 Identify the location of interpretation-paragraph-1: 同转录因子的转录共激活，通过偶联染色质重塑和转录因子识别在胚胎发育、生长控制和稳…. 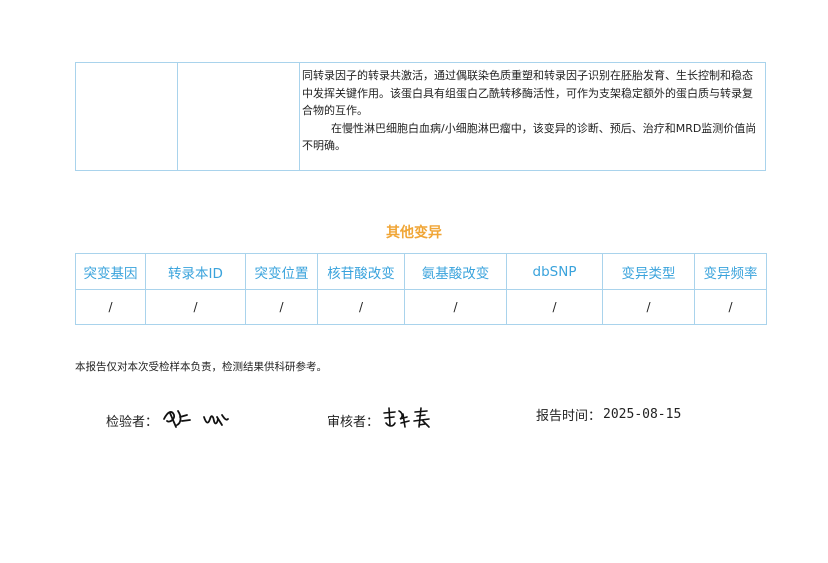
(527, 93).